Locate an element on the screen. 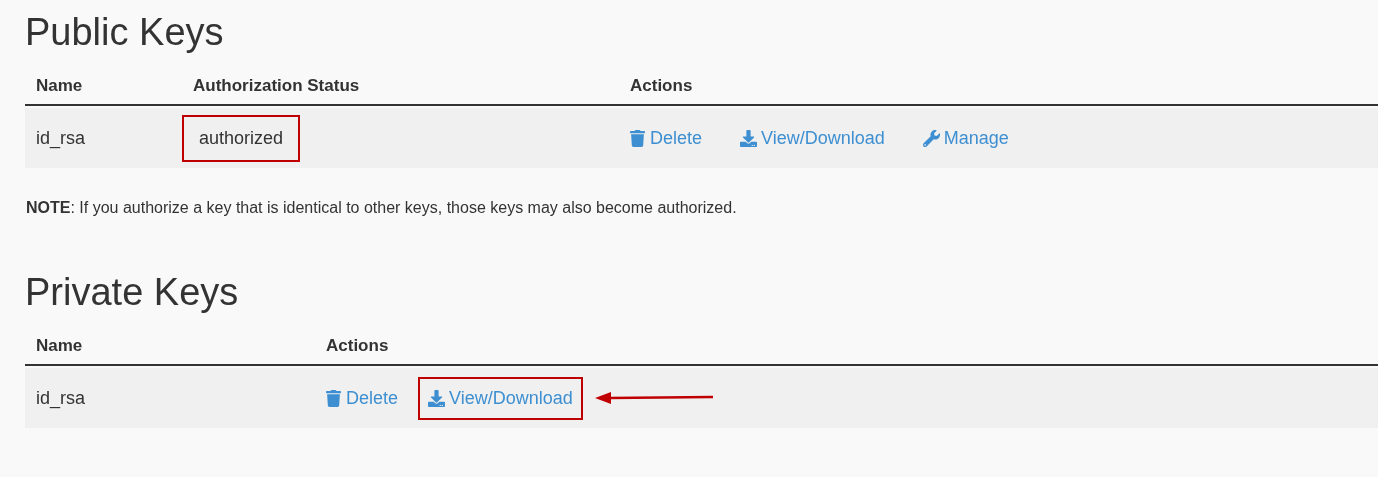 The width and height of the screenshot is (1378, 477). section-title: Private Keys is located at coordinates (132, 292).